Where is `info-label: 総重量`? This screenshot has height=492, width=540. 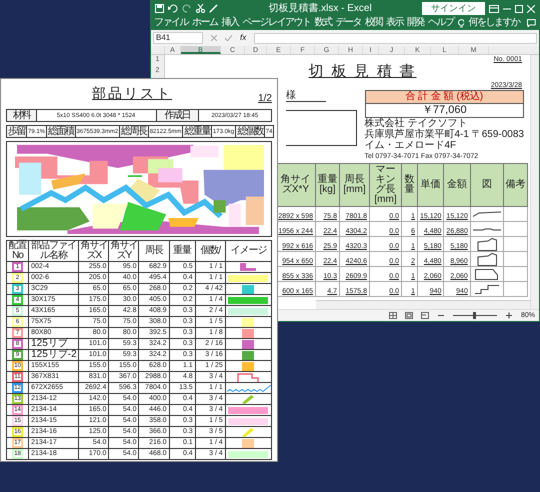 info-label: 総重量 is located at coordinates (197, 132).